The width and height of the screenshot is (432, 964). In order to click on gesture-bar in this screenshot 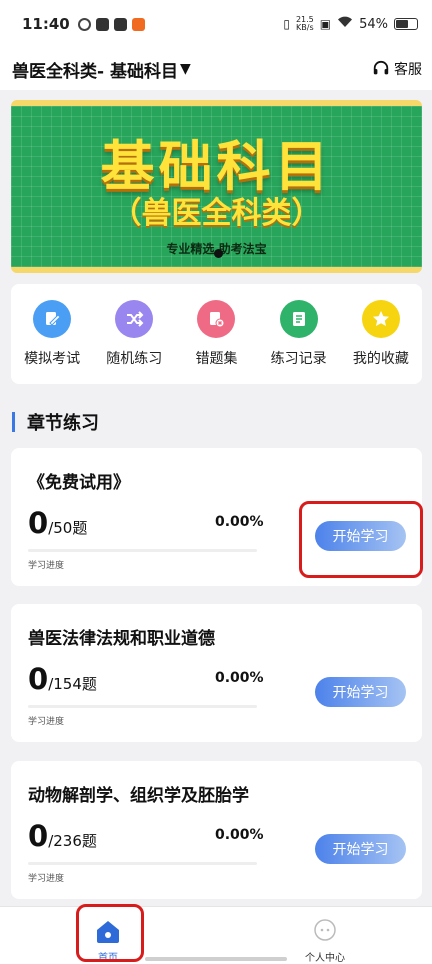, I will do `click(216, 959)`.